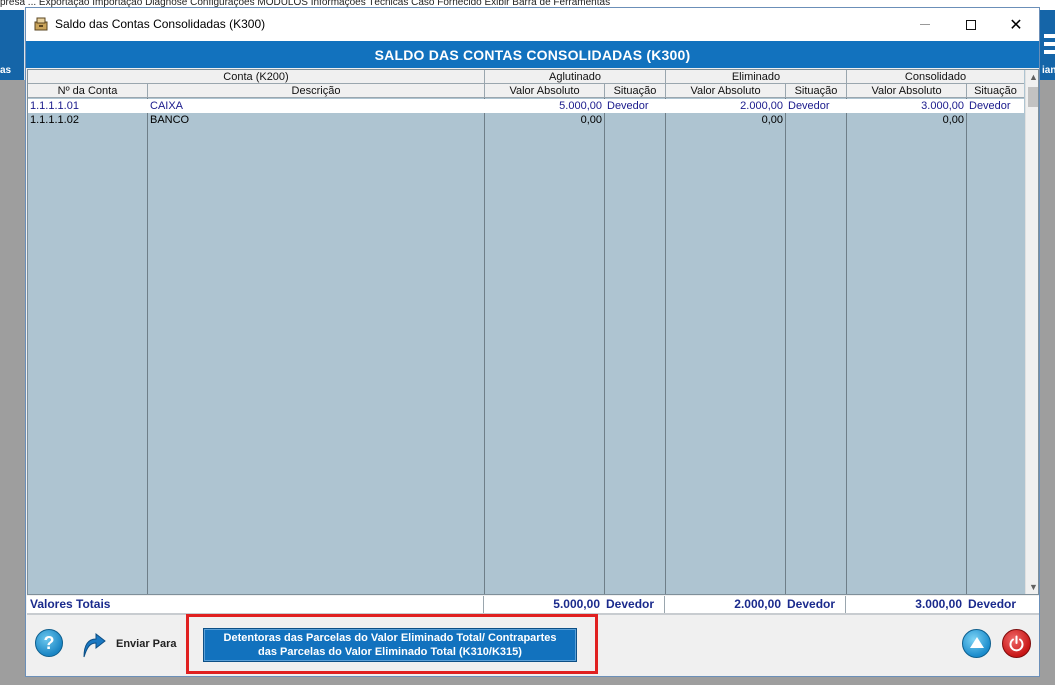 The image size is (1055, 685). What do you see at coordinates (634, 91) in the screenshot?
I see `column-header-agl-situacao: Situação` at bounding box center [634, 91].